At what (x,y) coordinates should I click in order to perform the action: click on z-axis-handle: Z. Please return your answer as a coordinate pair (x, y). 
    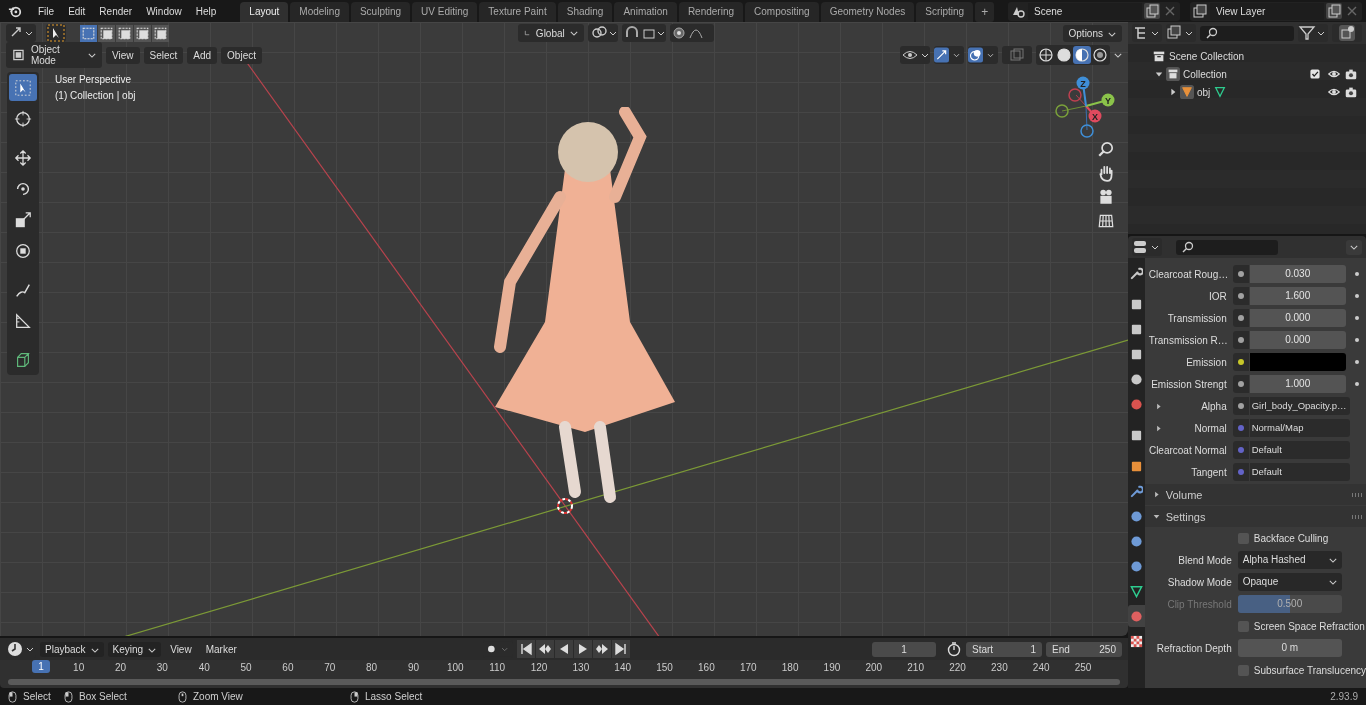
    Looking at the image, I should click on (1083, 91).